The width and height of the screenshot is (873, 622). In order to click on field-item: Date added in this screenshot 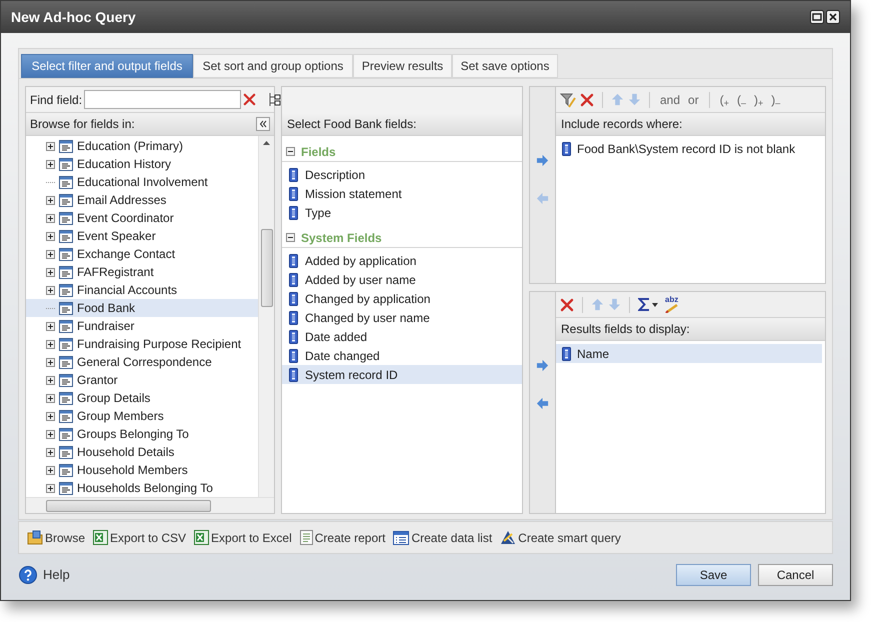, I will do `click(402, 336)`.